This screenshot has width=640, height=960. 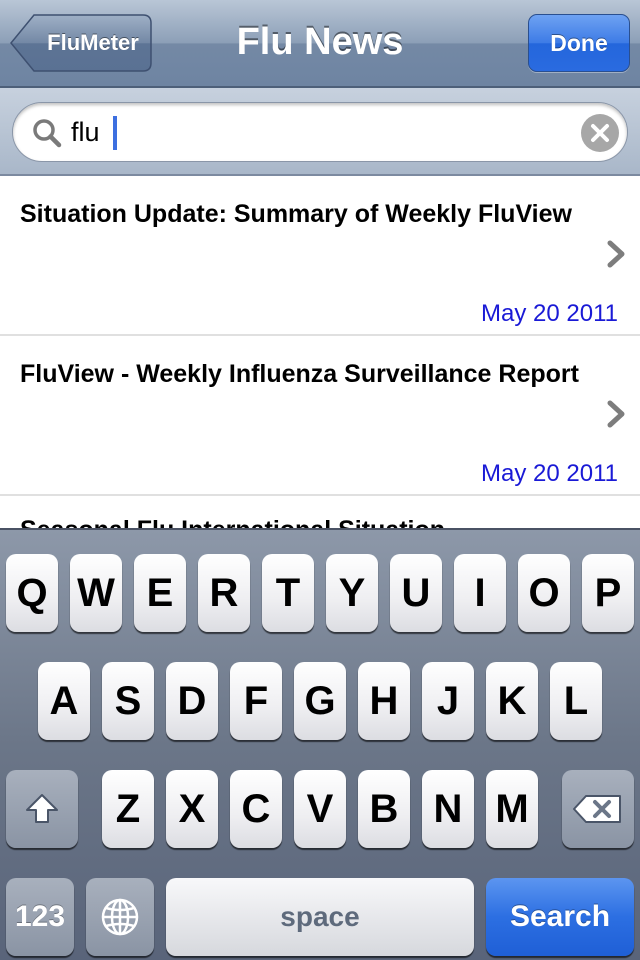 I want to click on key-b: B, so click(x=384, y=809).